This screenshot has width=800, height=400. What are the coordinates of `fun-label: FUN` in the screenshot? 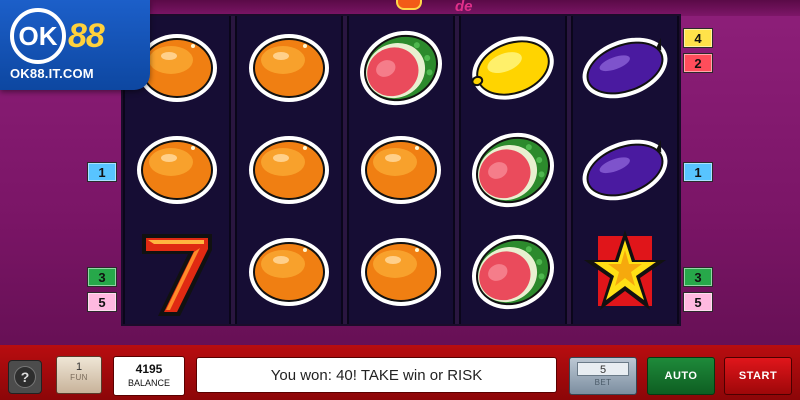 It's located at (79, 377).